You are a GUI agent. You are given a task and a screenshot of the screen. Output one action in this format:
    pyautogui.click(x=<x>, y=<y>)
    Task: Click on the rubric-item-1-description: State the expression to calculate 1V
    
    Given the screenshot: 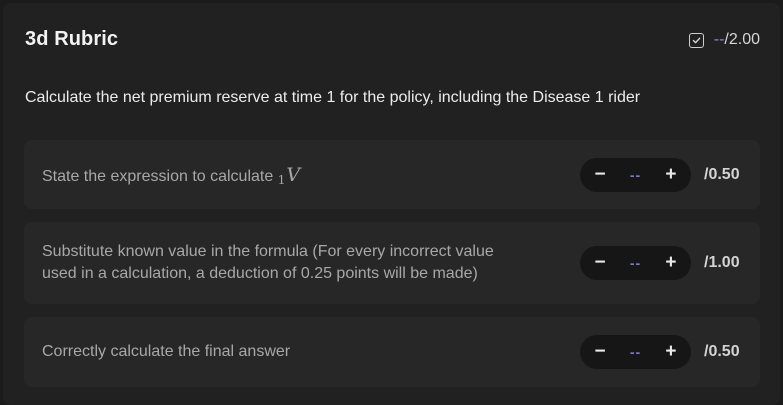 What is the action you would take?
    pyautogui.click(x=171, y=175)
    